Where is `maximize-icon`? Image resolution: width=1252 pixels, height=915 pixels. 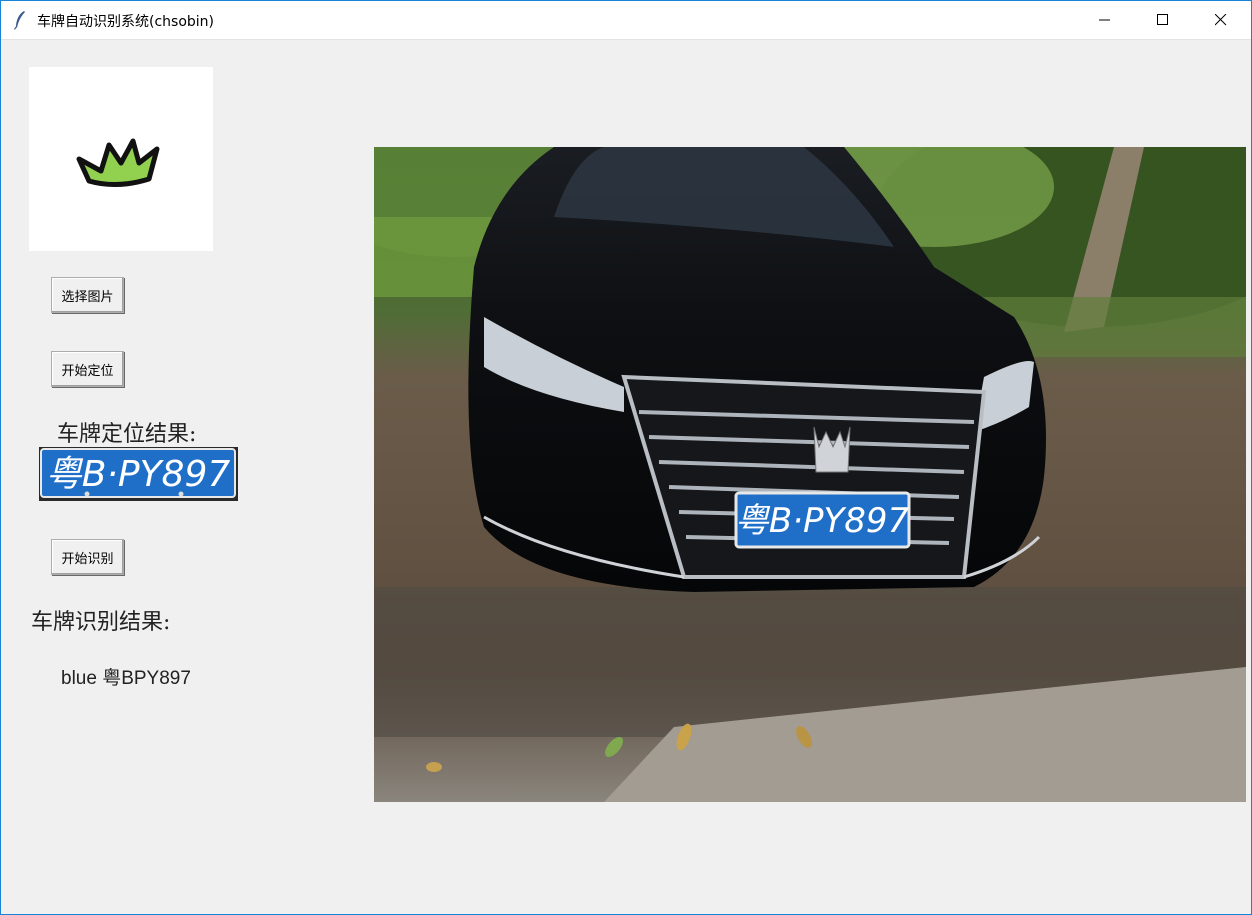
maximize-icon is located at coordinates (1162, 19).